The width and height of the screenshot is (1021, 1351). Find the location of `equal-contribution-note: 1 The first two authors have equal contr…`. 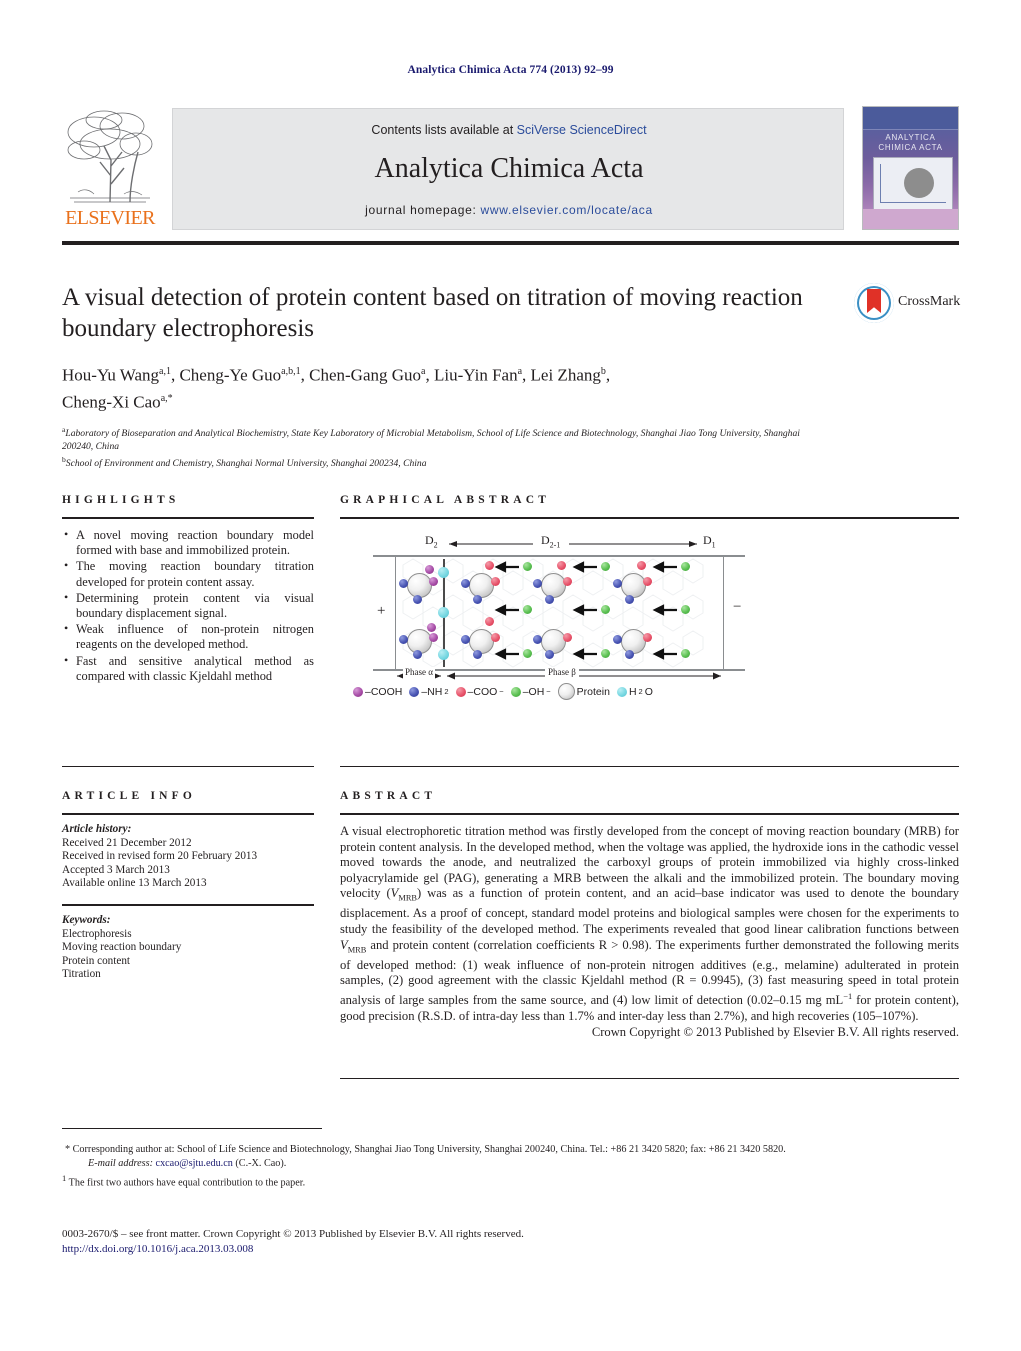

equal-contribution-note: 1 The first two authors have equal contr… is located at coordinates (510, 1180).